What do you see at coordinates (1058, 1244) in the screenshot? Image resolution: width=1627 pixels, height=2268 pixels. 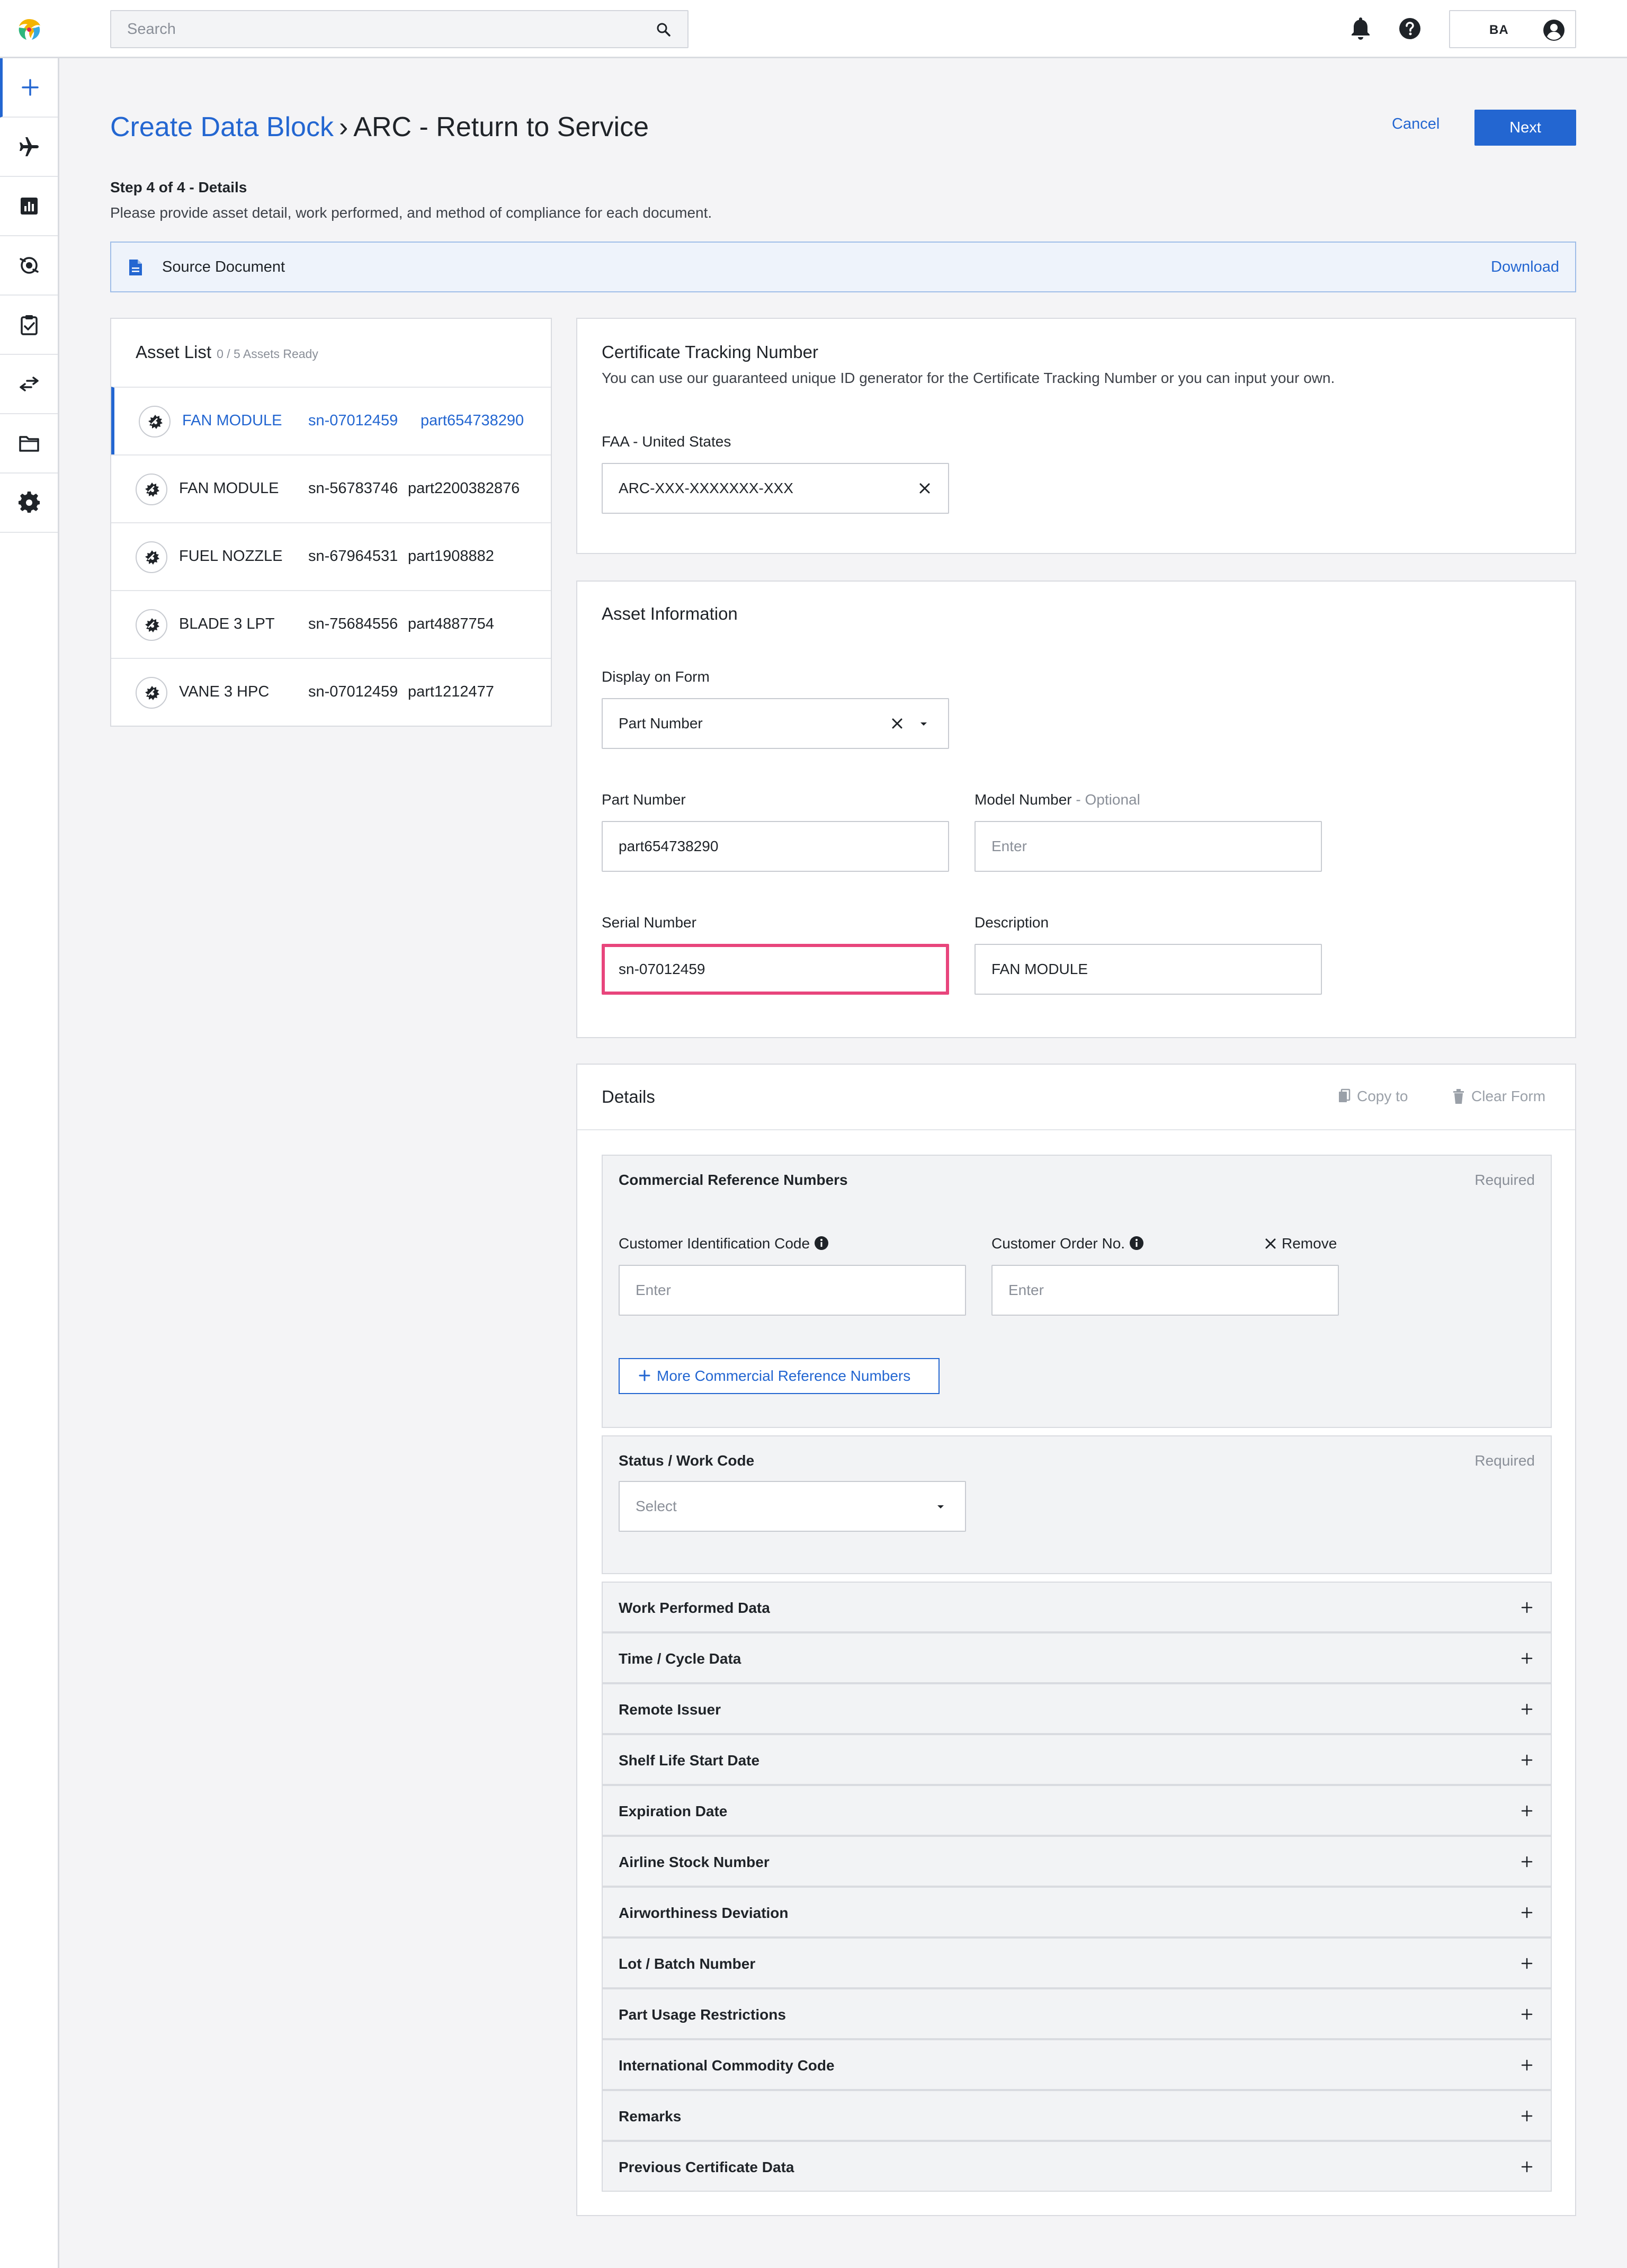 I see `customer-order-label-text: Customer Order No.` at bounding box center [1058, 1244].